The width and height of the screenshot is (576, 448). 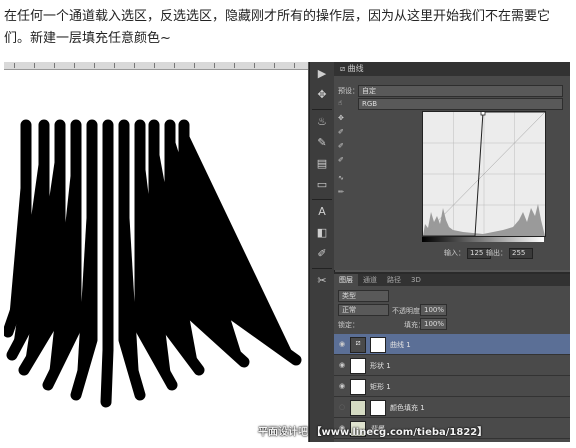 I want to click on clone-stamp-icon: ▤, so click(x=322, y=164).